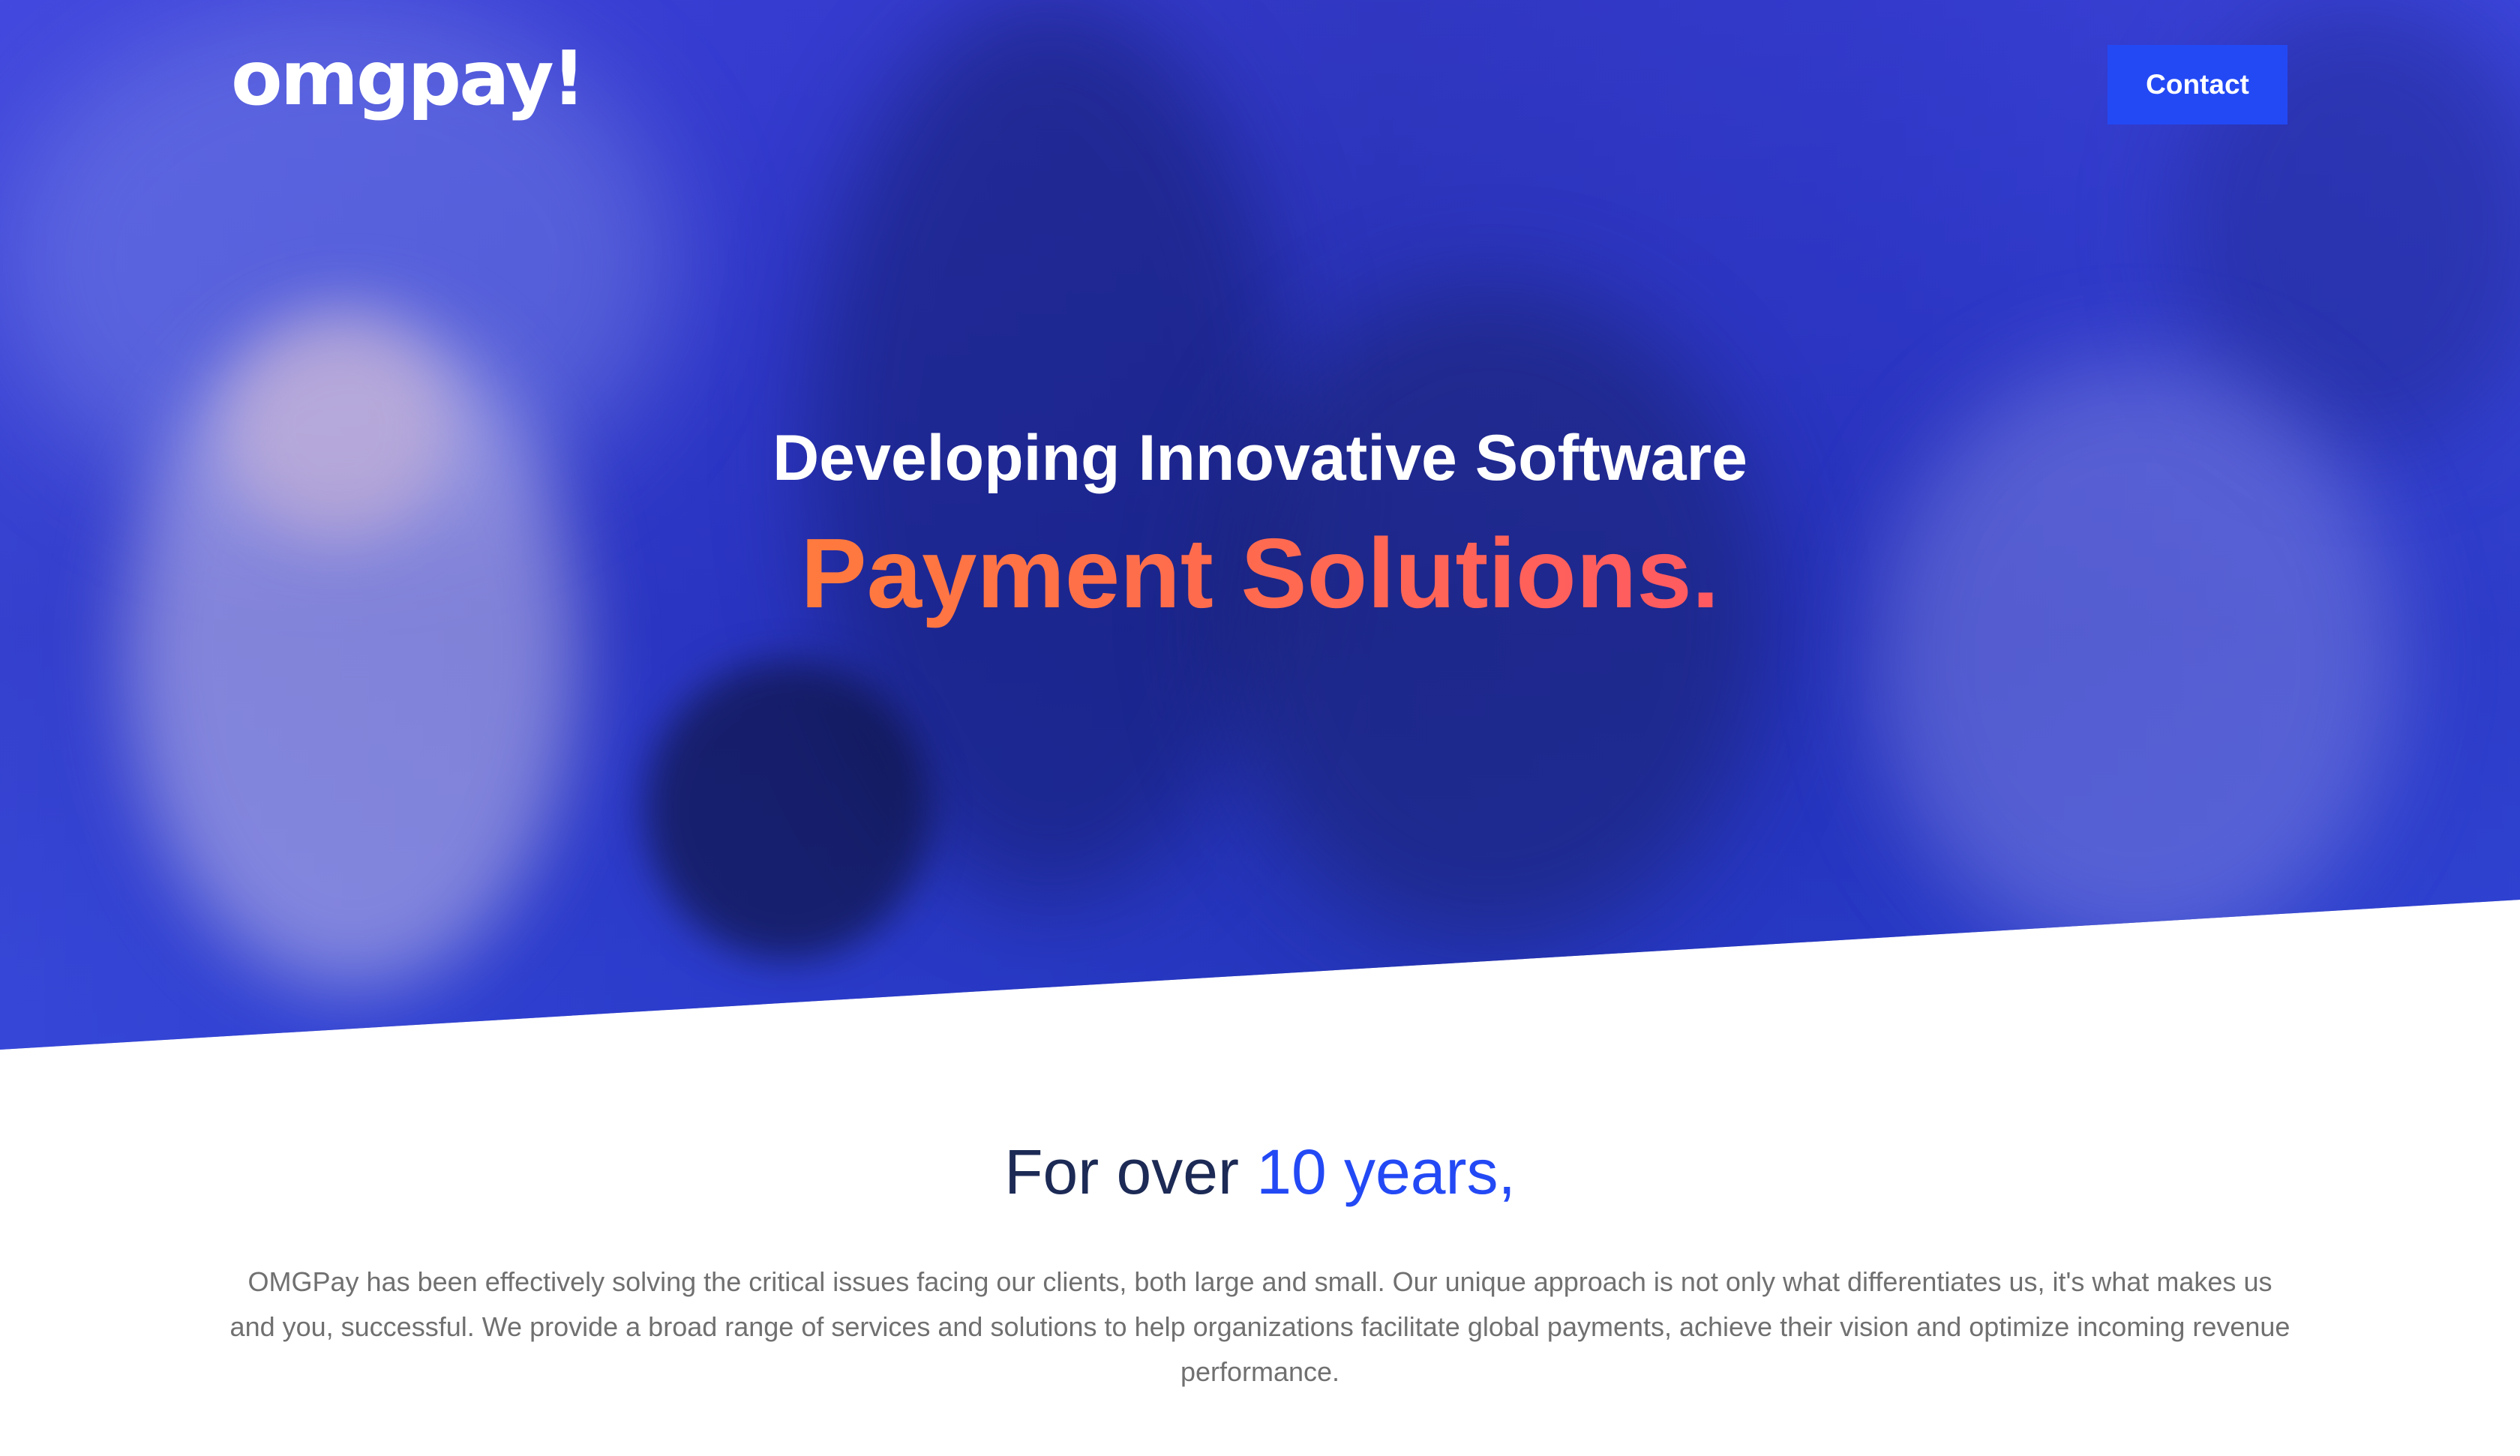 This screenshot has height=1456, width=2520. I want to click on about-heading: For over 10 years,, so click(1260, 1172).